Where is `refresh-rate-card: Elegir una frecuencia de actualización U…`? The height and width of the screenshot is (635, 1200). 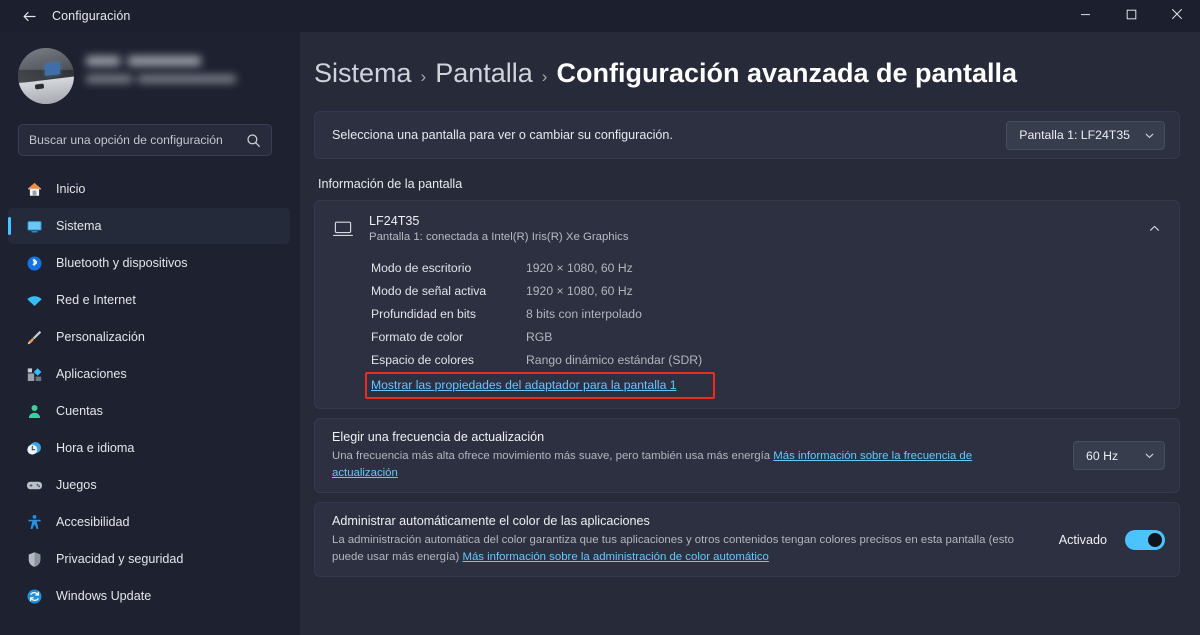
refresh-rate-card: Elegir una frecuencia de actualización U… is located at coordinates (747, 456).